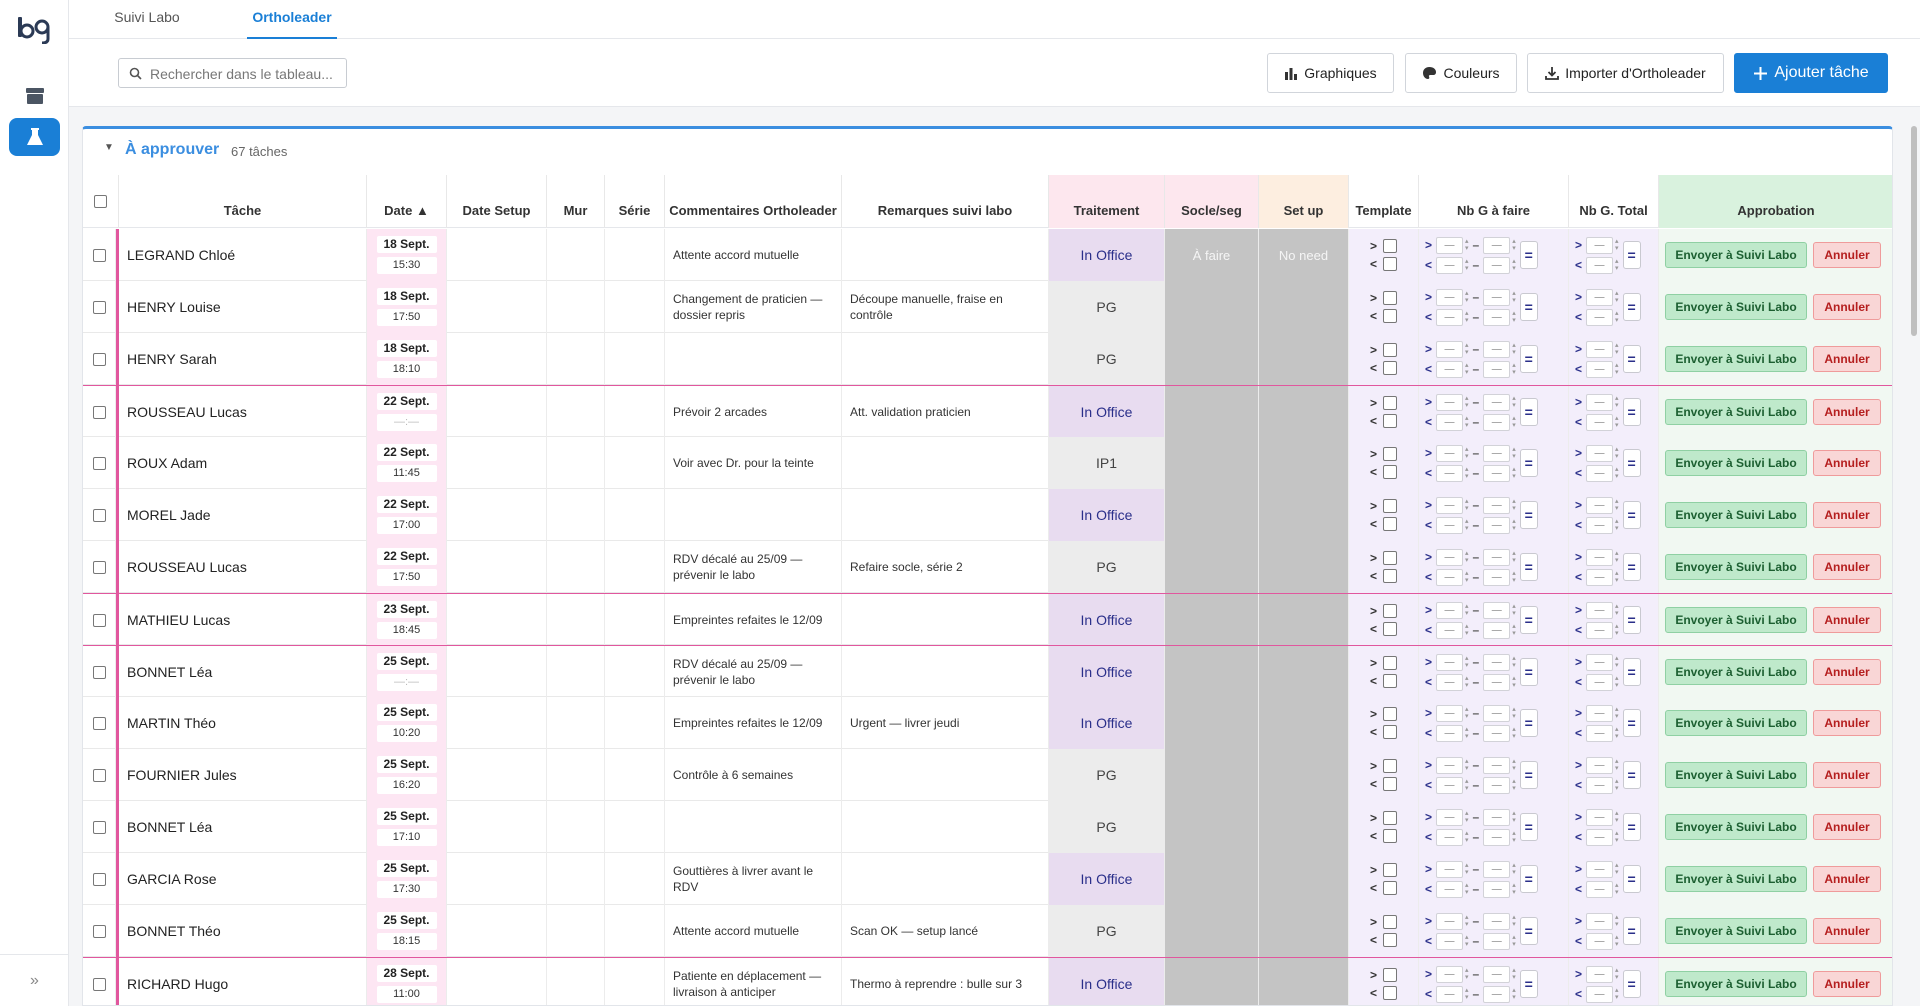 This screenshot has width=1920, height=1006. I want to click on task-name: ROUX Adam, so click(163, 463).